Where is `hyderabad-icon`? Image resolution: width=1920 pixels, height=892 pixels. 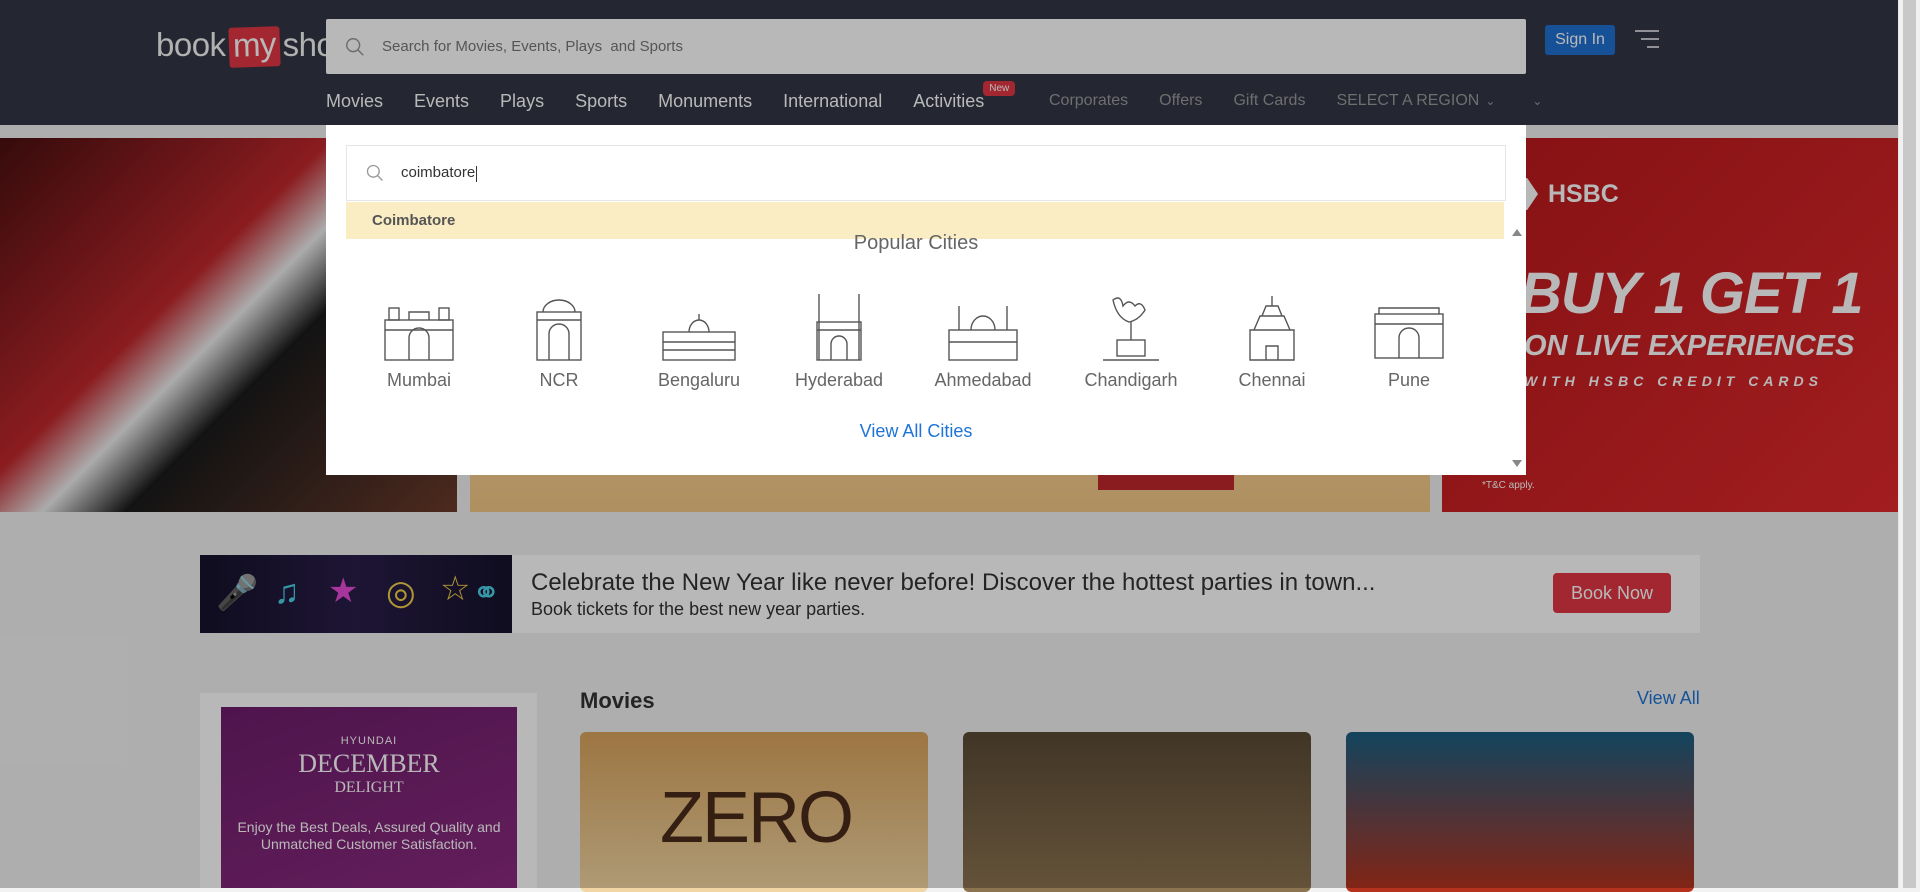 hyderabad-icon is located at coordinates (839, 327).